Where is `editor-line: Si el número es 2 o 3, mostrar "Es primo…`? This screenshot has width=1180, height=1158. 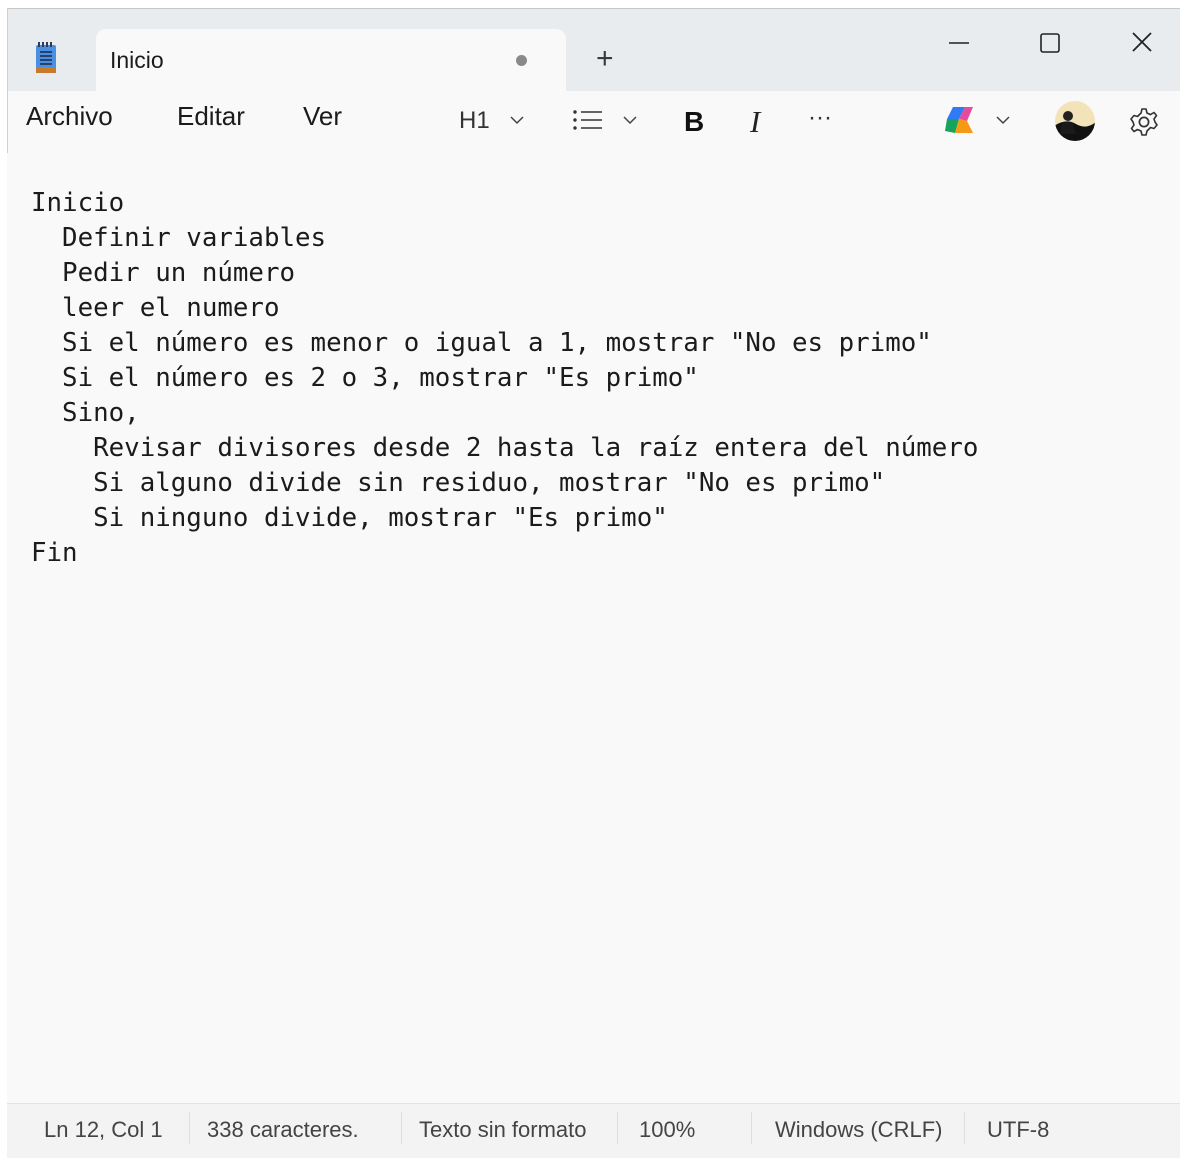
editor-line: Si el número es 2 o 3, mostrar "Es primo… is located at coordinates (365, 378).